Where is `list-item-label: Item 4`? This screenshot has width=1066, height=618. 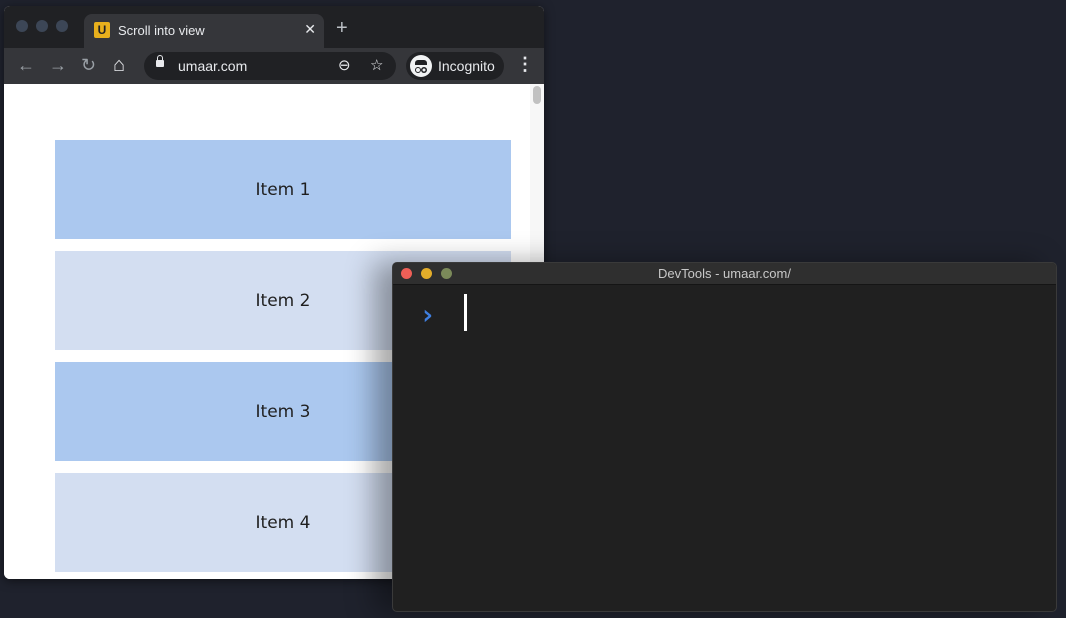
list-item-label: Item 4 is located at coordinates (283, 522).